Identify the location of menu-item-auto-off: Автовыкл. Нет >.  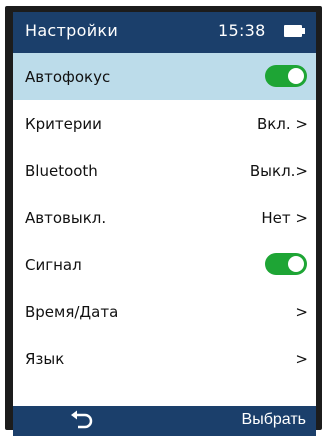
(164, 217).